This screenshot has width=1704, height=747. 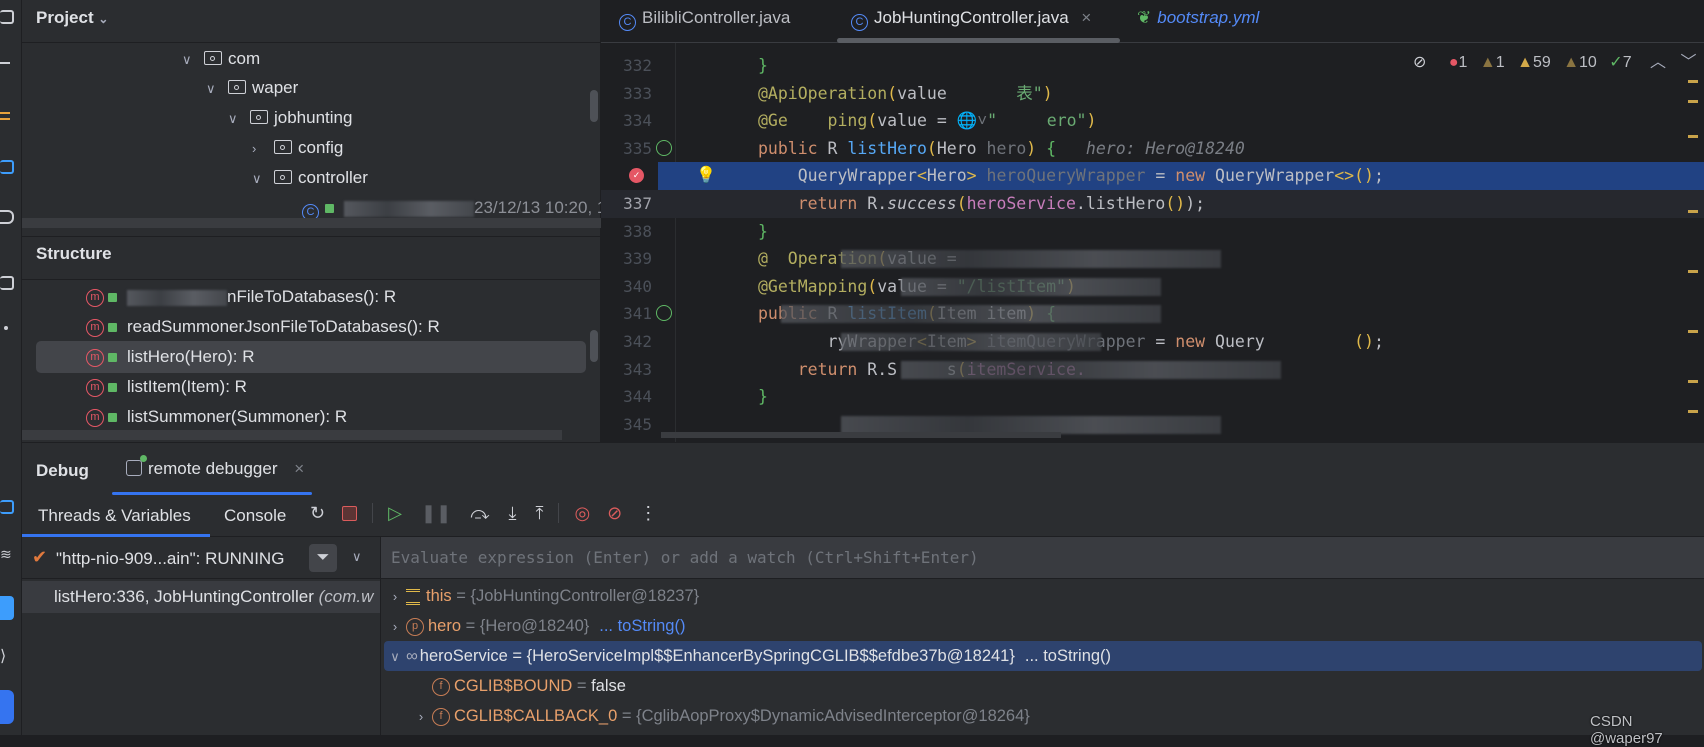 What do you see at coordinates (637, 93) in the screenshot?
I see `line-number: 333` at bounding box center [637, 93].